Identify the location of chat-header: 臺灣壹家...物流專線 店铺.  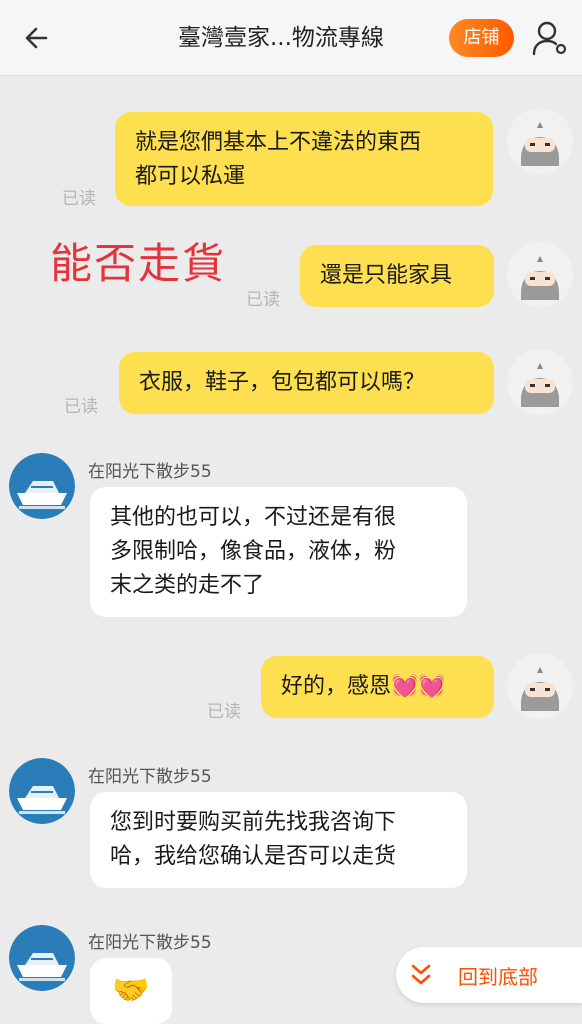
(291, 38).